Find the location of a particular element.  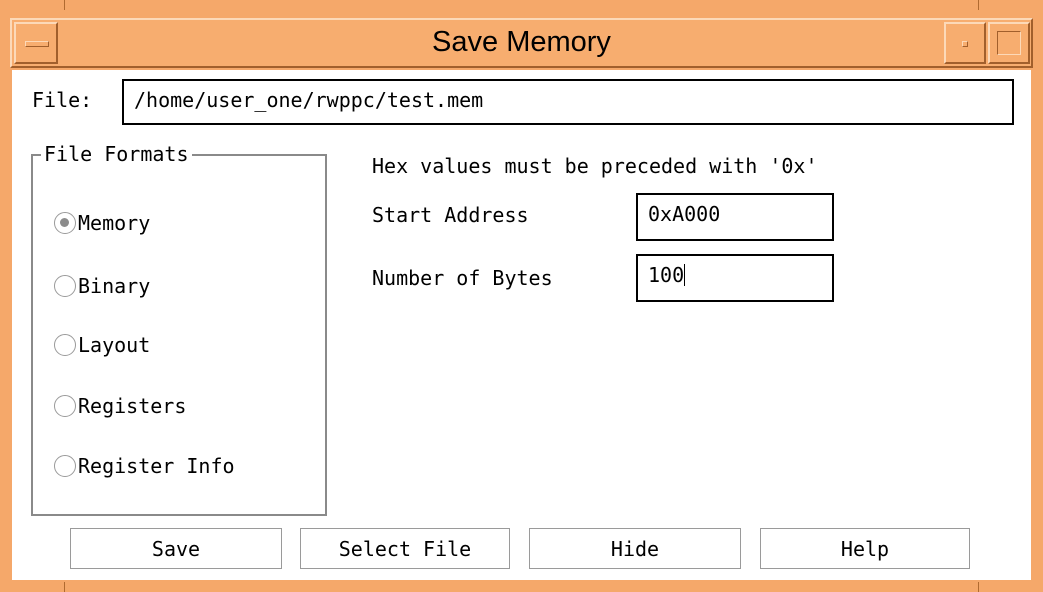

format-option-register-info: Register Info is located at coordinates (144, 466).